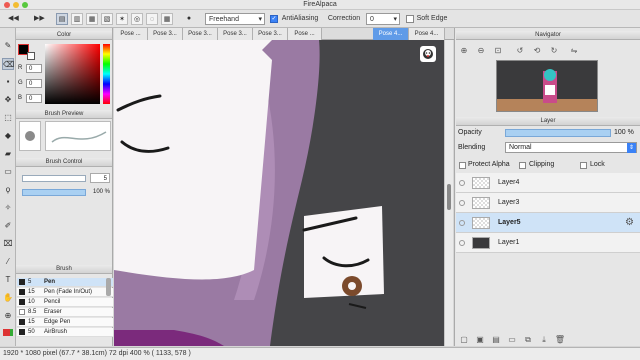  I want to click on brush-name: Edge Pen, so click(57, 322).